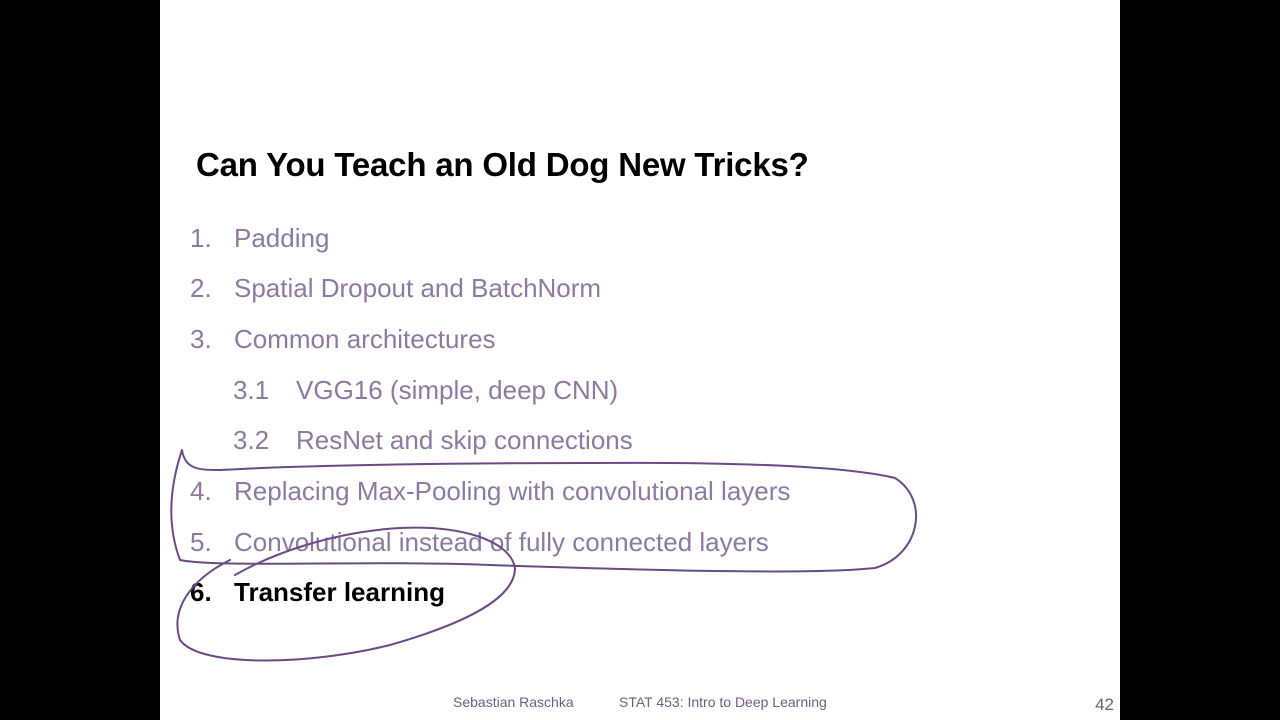 This screenshot has width=1280, height=720. What do you see at coordinates (282, 238) in the screenshot?
I see `item-label: Padding` at bounding box center [282, 238].